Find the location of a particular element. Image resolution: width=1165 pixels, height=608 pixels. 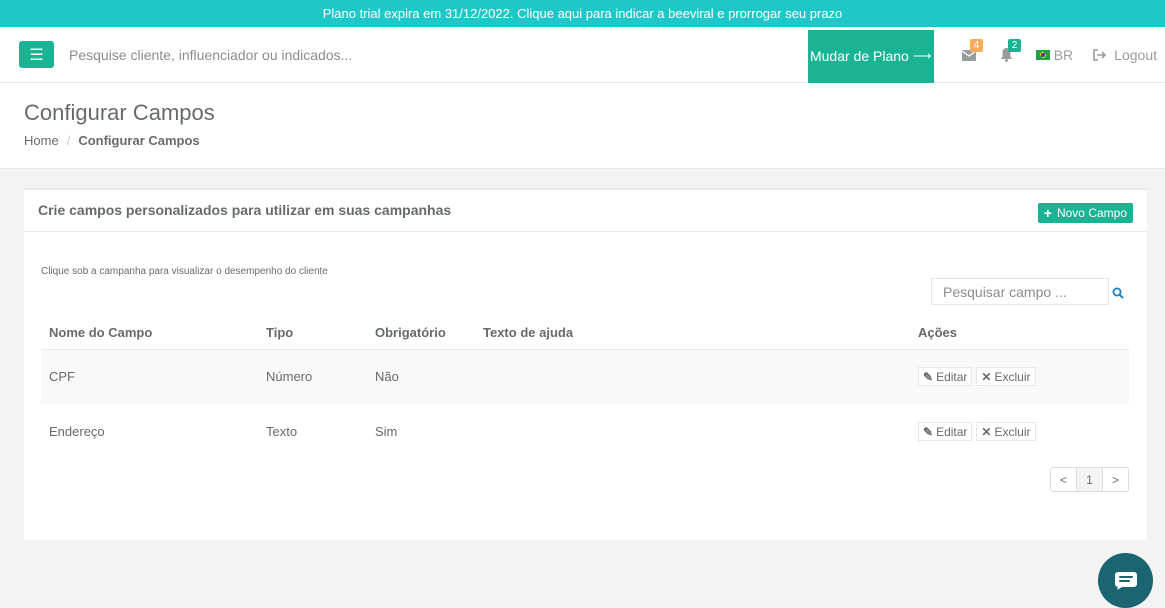

page-title: Configurar Campos is located at coordinates (119, 112).